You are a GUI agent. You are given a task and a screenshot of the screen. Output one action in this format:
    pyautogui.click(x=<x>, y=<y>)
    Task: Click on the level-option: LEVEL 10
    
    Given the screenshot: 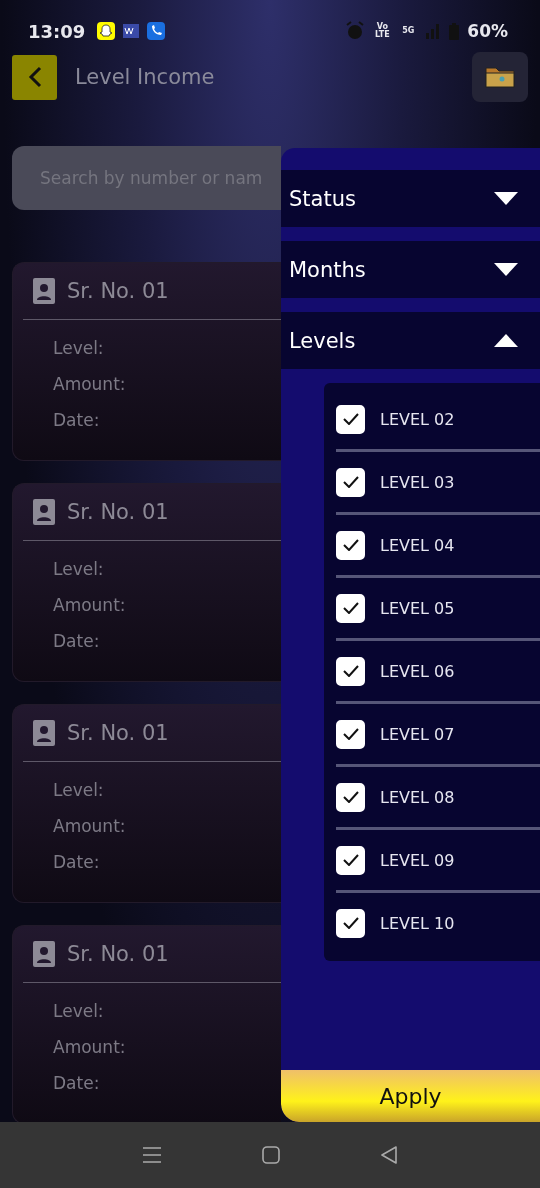 What is the action you would take?
    pyautogui.click(x=417, y=923)
    